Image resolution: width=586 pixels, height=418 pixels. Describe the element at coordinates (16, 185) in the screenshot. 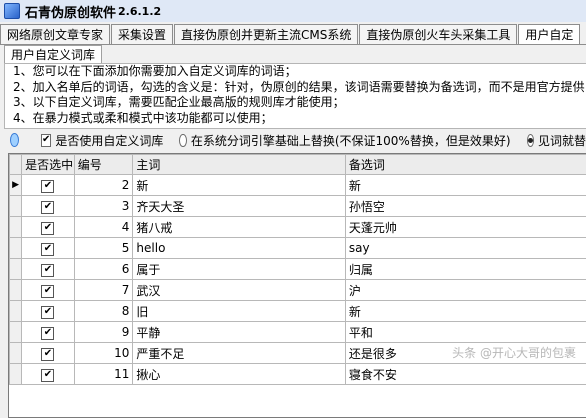

I see `row-selector: ▶` at that location.